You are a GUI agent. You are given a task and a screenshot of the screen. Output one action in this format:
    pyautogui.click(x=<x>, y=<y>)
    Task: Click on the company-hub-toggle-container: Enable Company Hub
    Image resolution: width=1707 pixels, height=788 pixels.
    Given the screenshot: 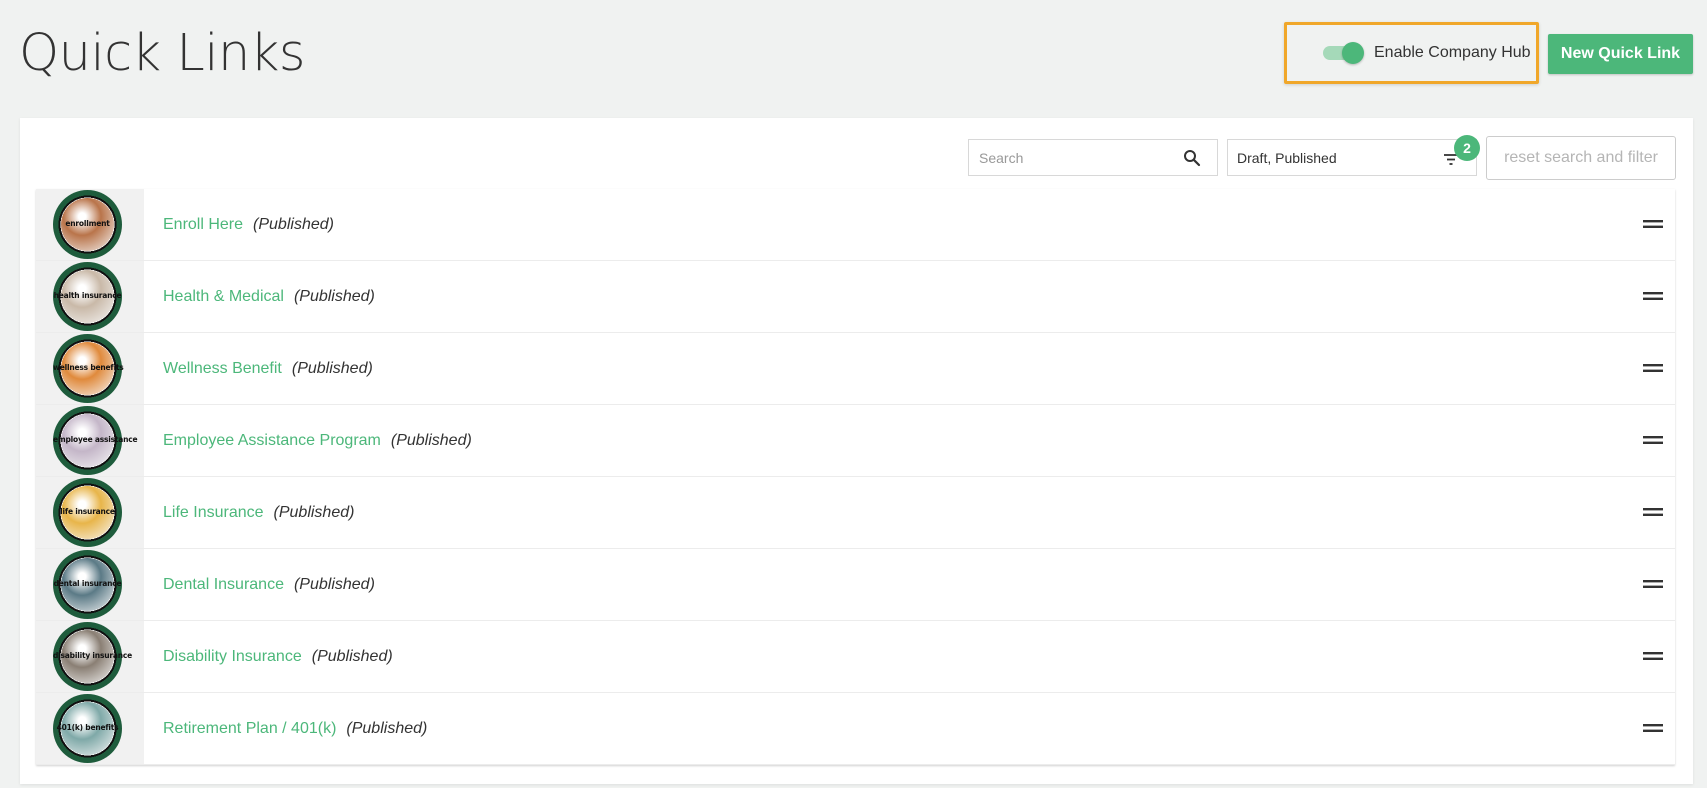 What is the action you would take?
    pyautogui.click(x=1411, y=53)
    